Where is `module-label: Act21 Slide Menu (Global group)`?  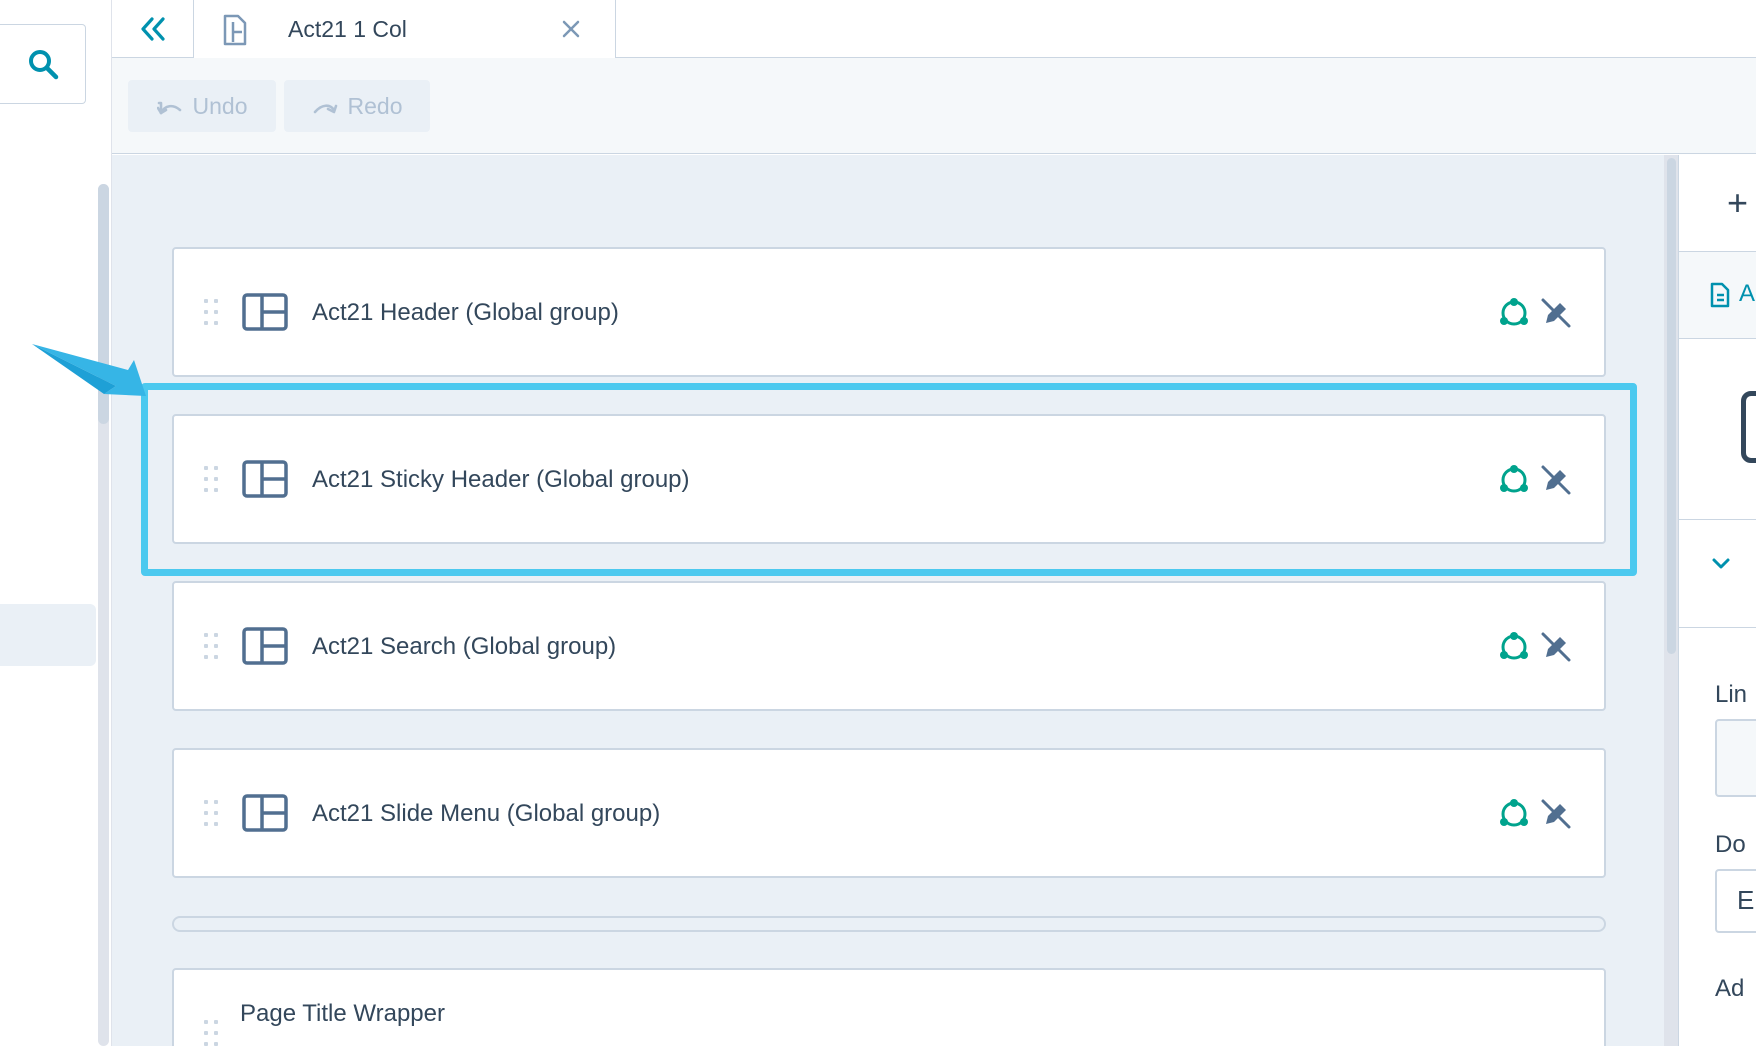
module-label: Act21 Slide Menu (Global group) is located at coordinates (486, 813).